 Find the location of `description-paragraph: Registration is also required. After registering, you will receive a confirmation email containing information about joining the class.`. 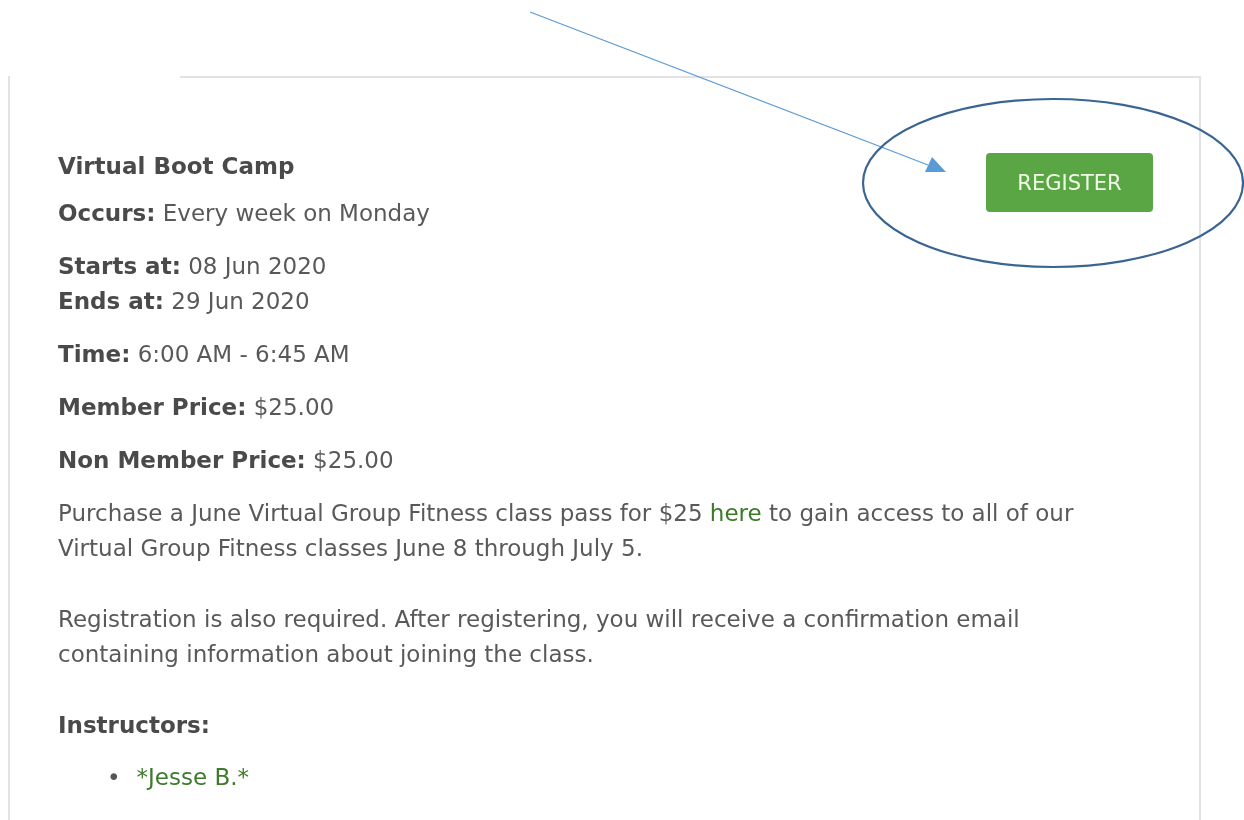

description-paragraph: Registration is also required. After registering, you will receive a confirmation email containing information about joining the class. is located at coordinates (539, 637).